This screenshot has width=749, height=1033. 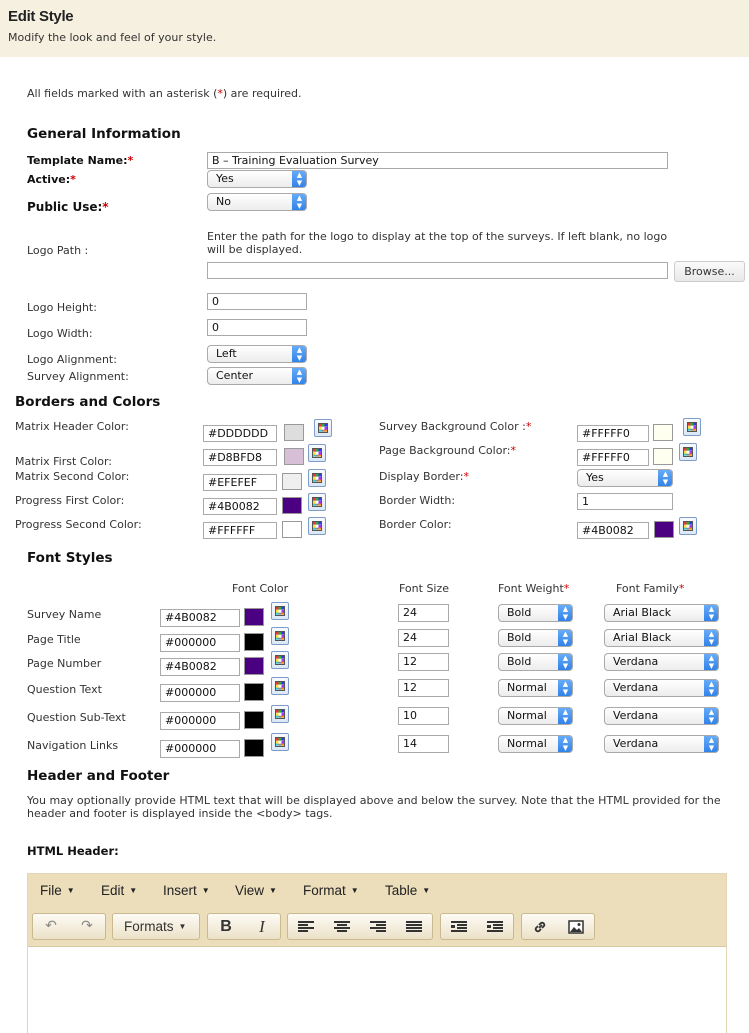 What do you see at coordinates (459, 926) in the screenshot?
I see `outdent-icon` at bounding box center [459, 926].